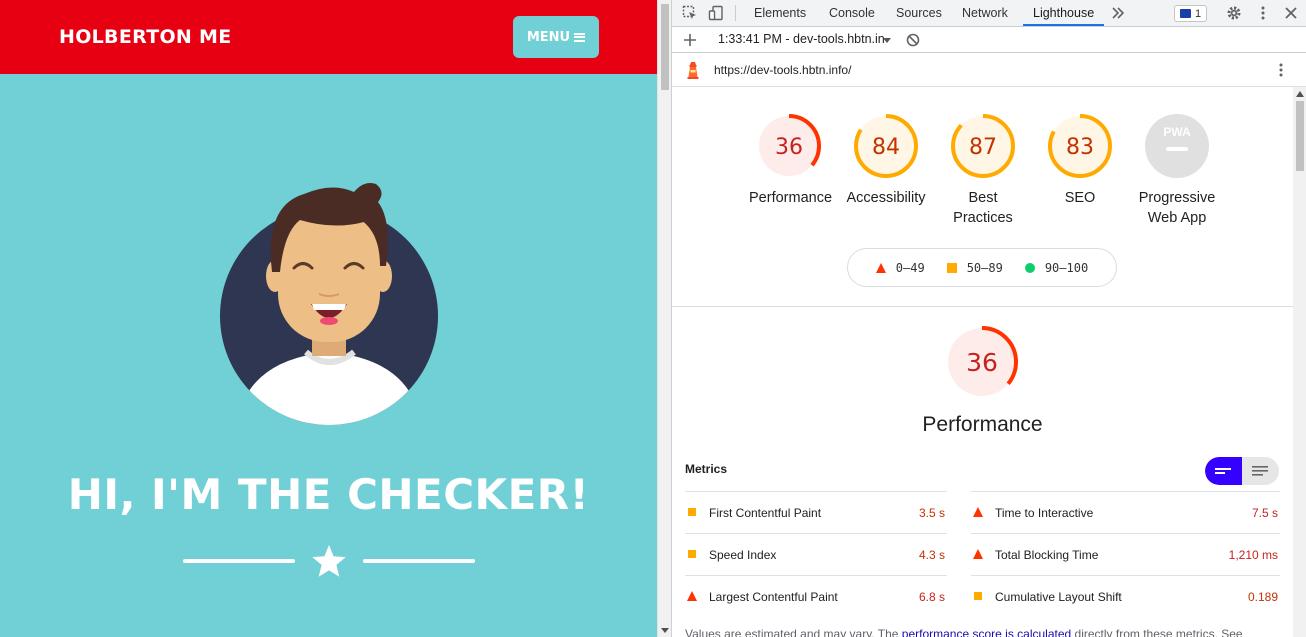 Image resolution: width=1306 pixels, height=637 pixels. Describe the element at coordinates (1056, 268) in the screenshot. I see `legend-pass: 90–100` at that location.